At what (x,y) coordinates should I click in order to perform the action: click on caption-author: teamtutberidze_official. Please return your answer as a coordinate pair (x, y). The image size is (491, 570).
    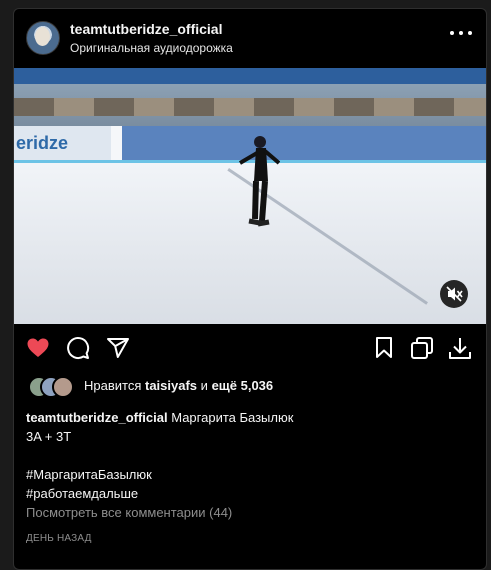
    Looking at the image, I should click on (97, 417).